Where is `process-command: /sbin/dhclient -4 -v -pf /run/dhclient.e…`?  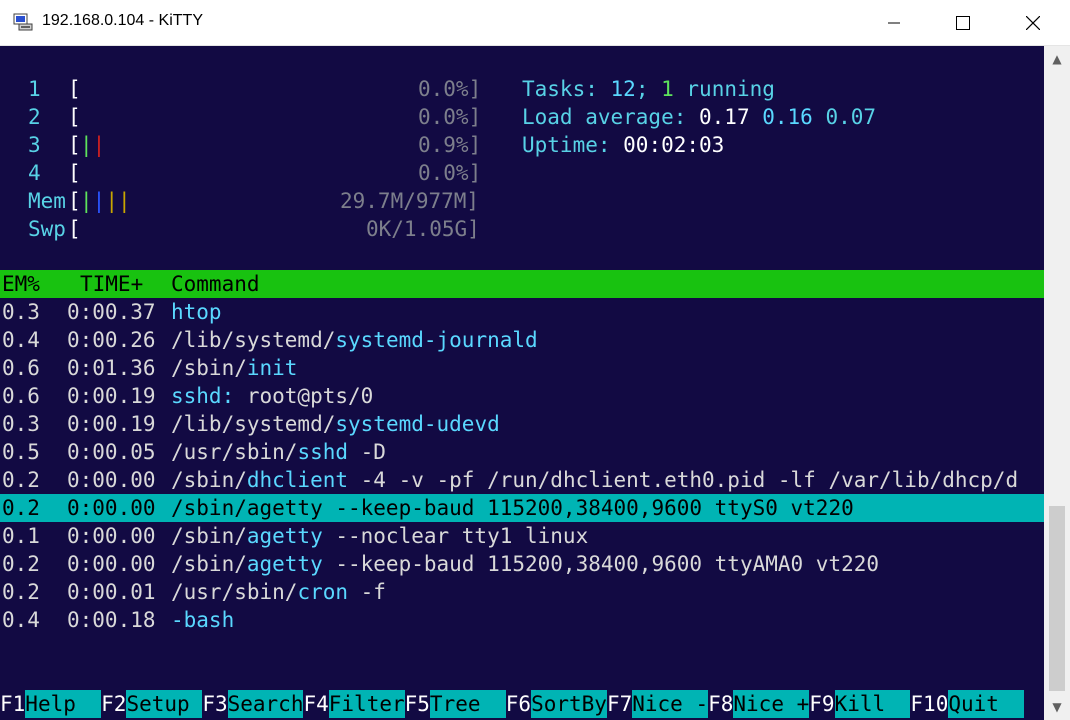
process-command: /sbin/dhclient -4 -v -pf /run/dhclient.e… is located at coordinates (594, 480).